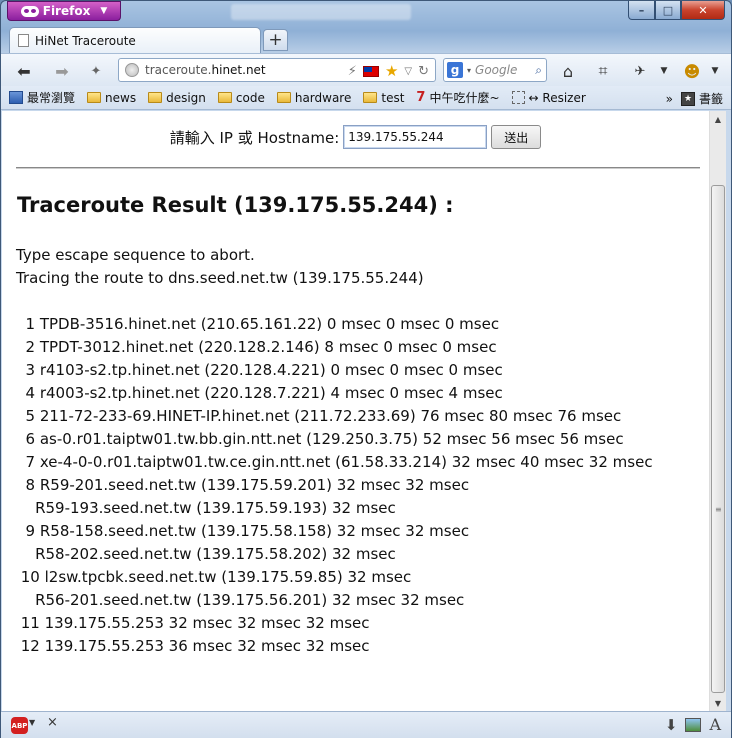 This screenshot has height=738, width=732. Describe the element at coordinates (668, 10) in the screenshot. I see `maximize-button: □` at that location.